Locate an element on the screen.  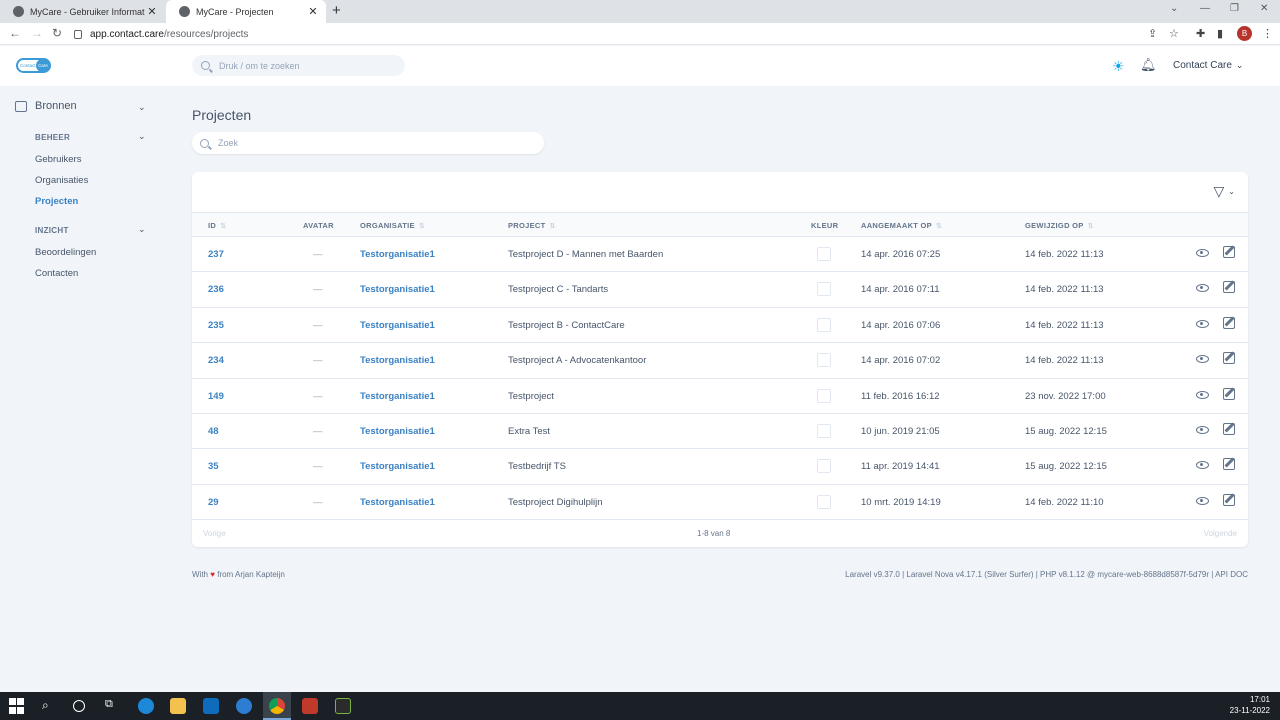
url-field: app.contact.care/resources/projects is located at coordinates (603, 34).